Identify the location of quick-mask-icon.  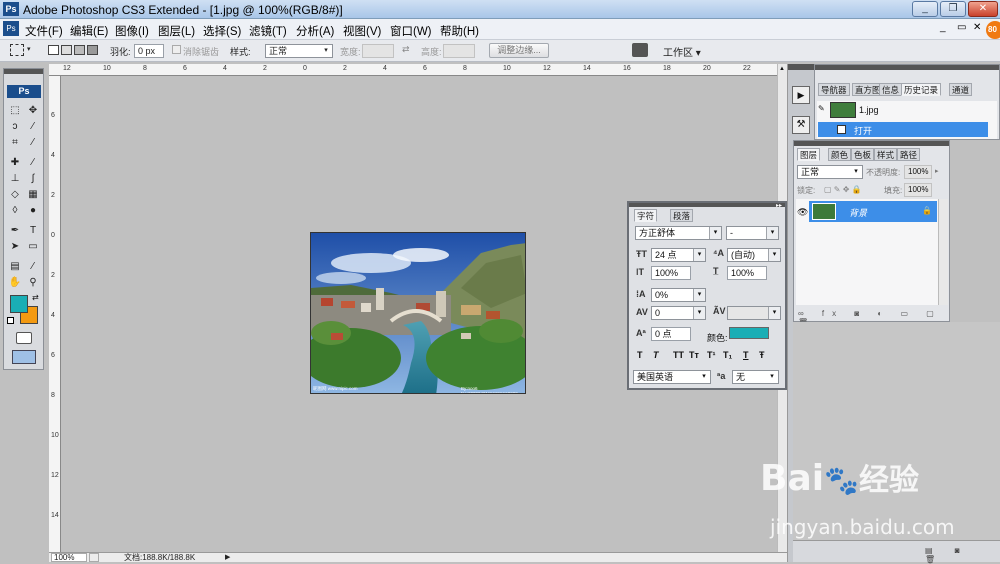
(24, 338).